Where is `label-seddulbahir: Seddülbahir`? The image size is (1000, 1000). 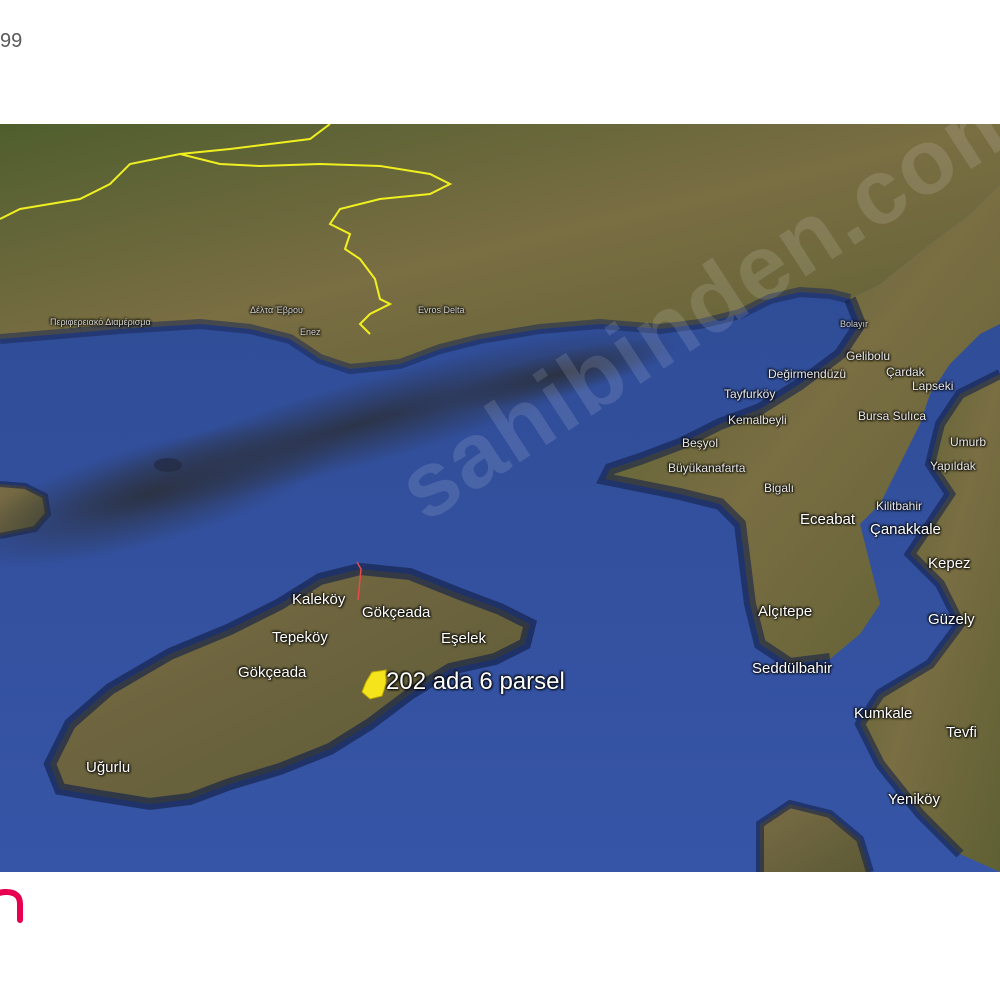
label-seddulbahir: Seddülbahir is located at coordinates (792, 668).